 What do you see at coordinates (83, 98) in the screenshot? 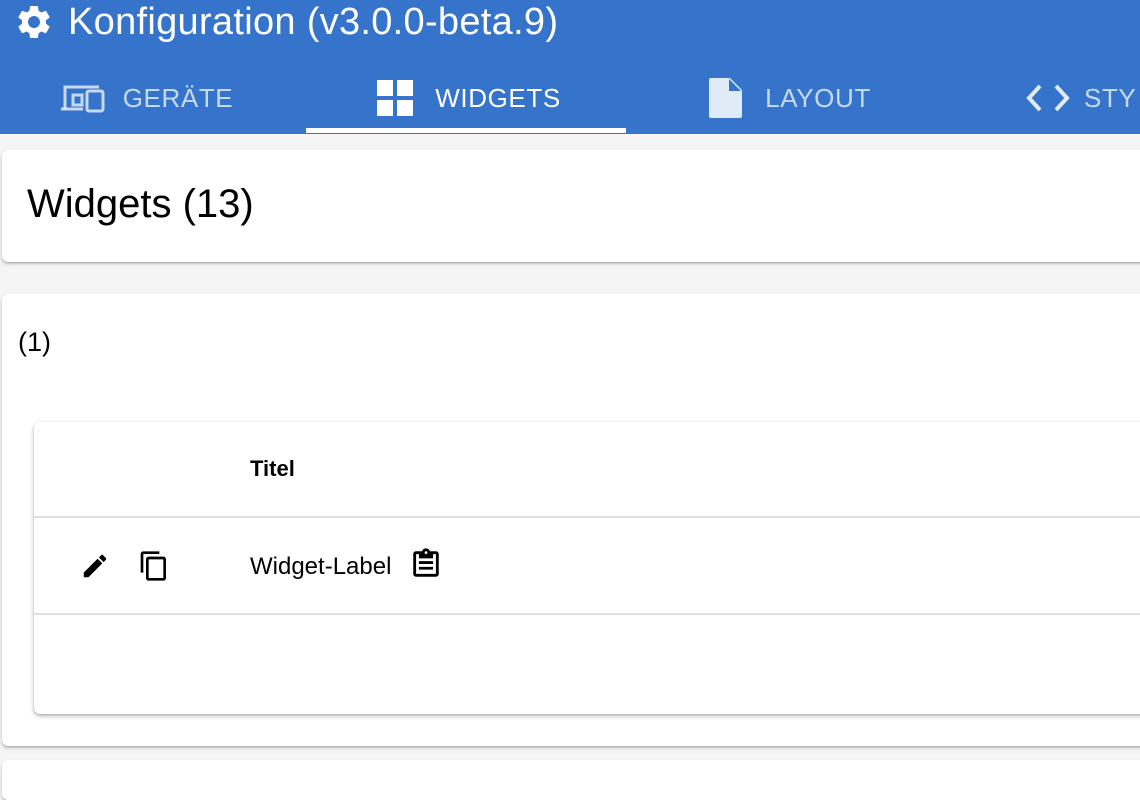
I see `devices-icon` at bounding box center [83, 98].